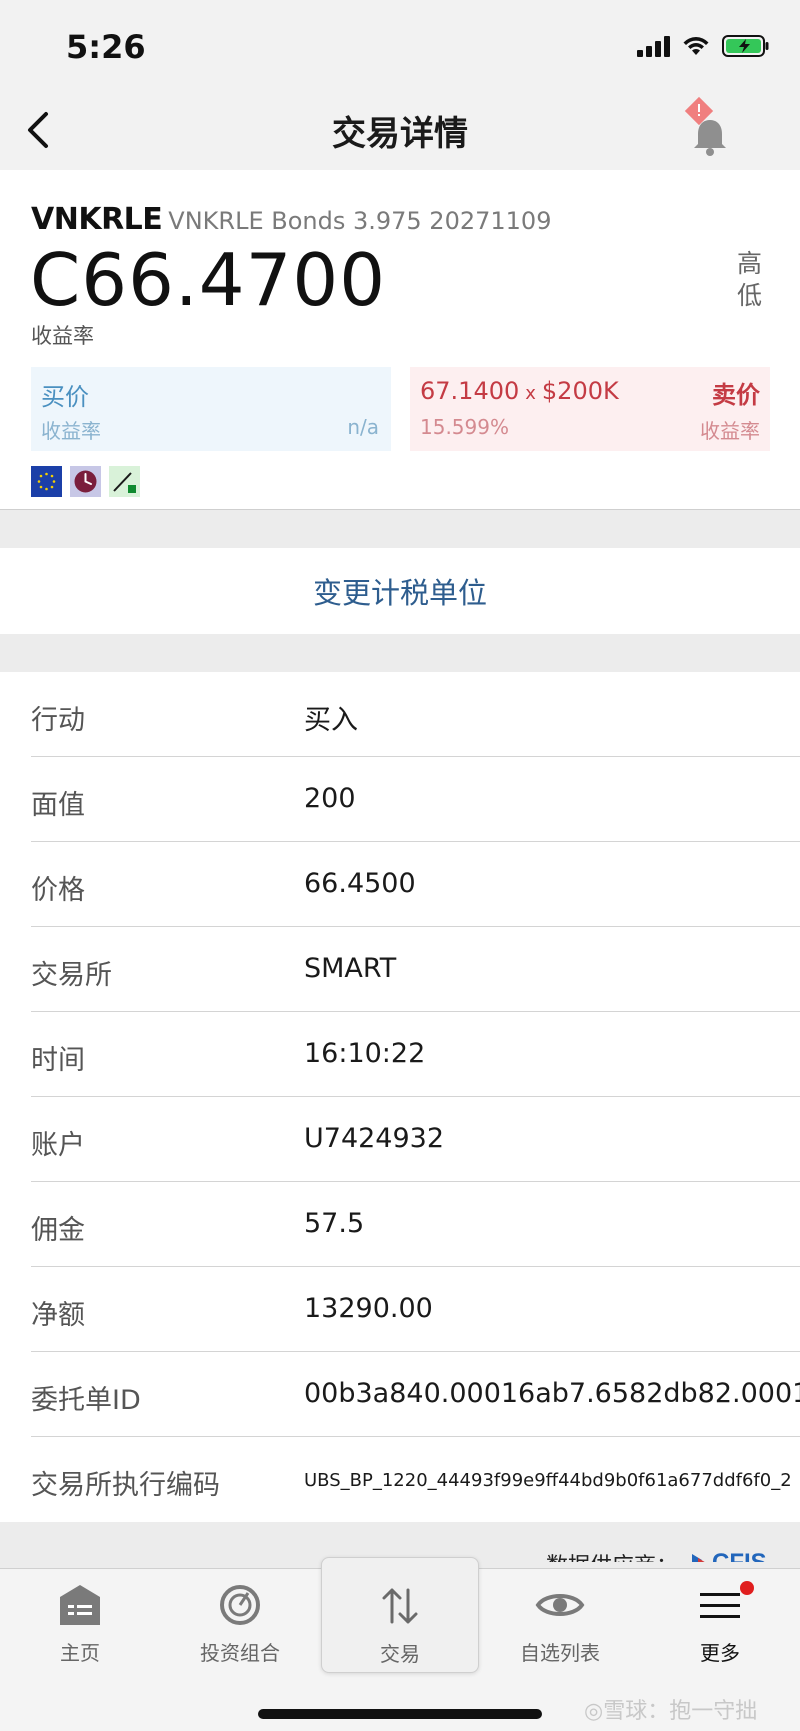 Image resolution: width=800 pixels, height=1731 pixels. I want to click on eu-flag-icon, so click(46, 481).